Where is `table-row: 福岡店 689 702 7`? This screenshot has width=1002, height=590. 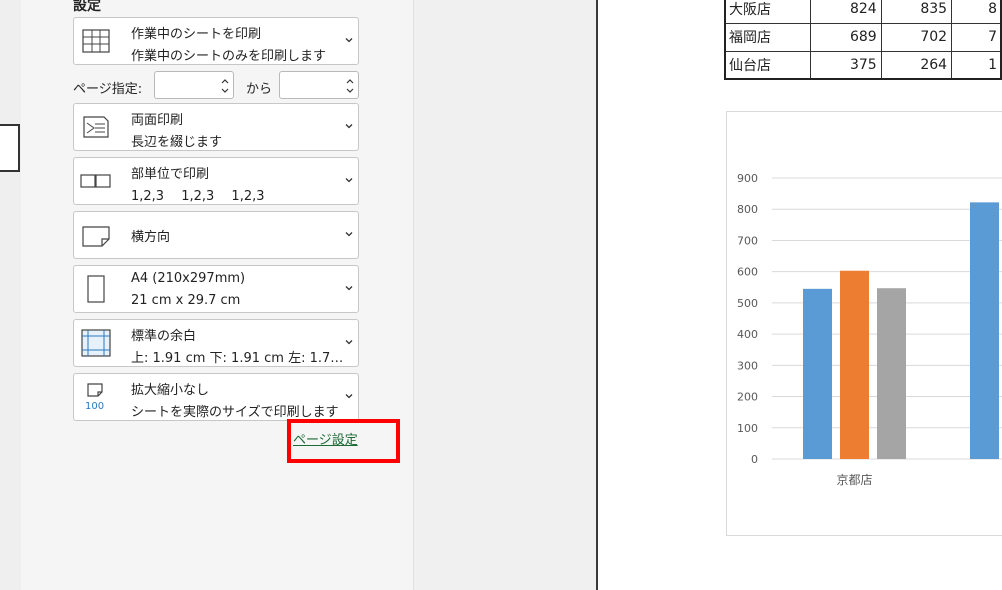
table-row: 福岡店 689 702 7 is located at coordinates (863, 37).